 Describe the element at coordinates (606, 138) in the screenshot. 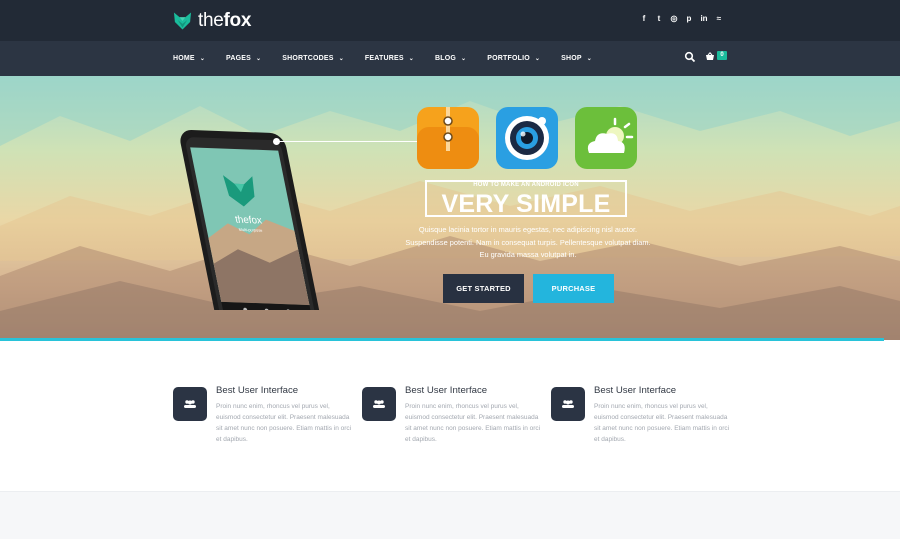

I see `weather-app-icon` at that location.